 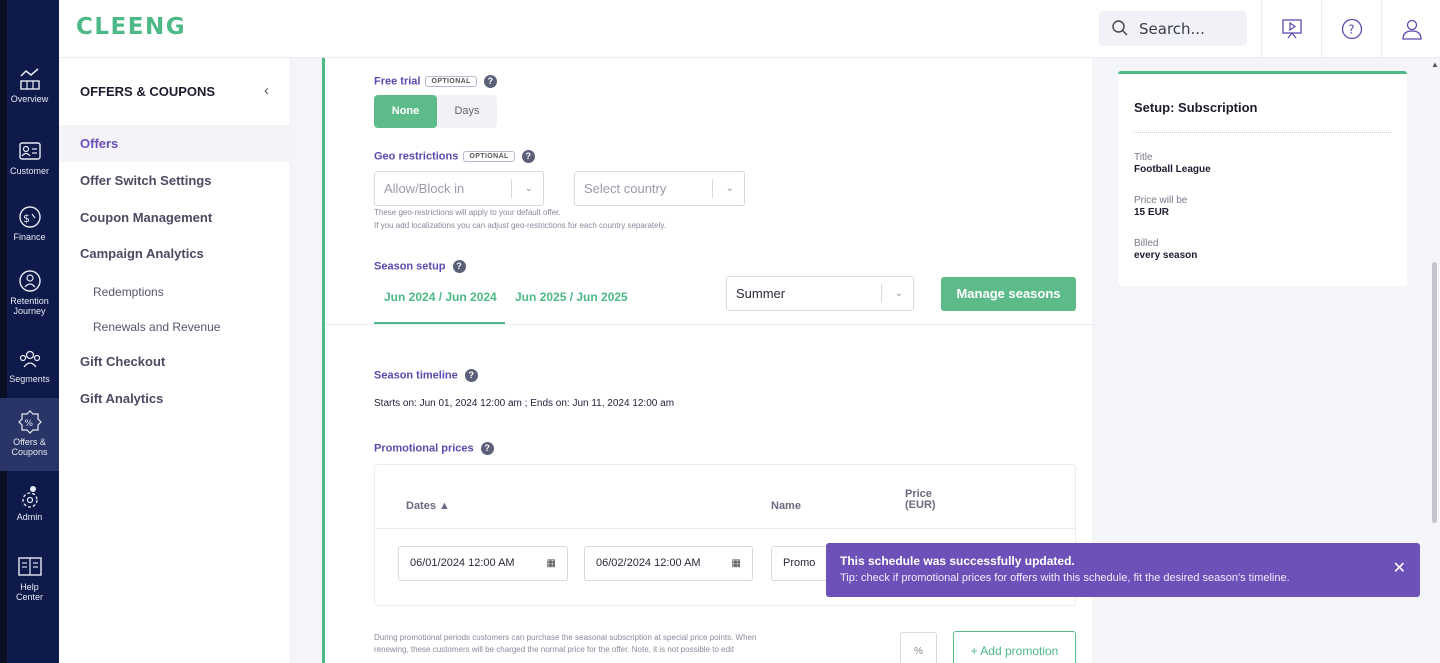 I want to click on promo-end-date-input: 06/02/2024 12:00 AM ▦, so click(x=668, y=563).